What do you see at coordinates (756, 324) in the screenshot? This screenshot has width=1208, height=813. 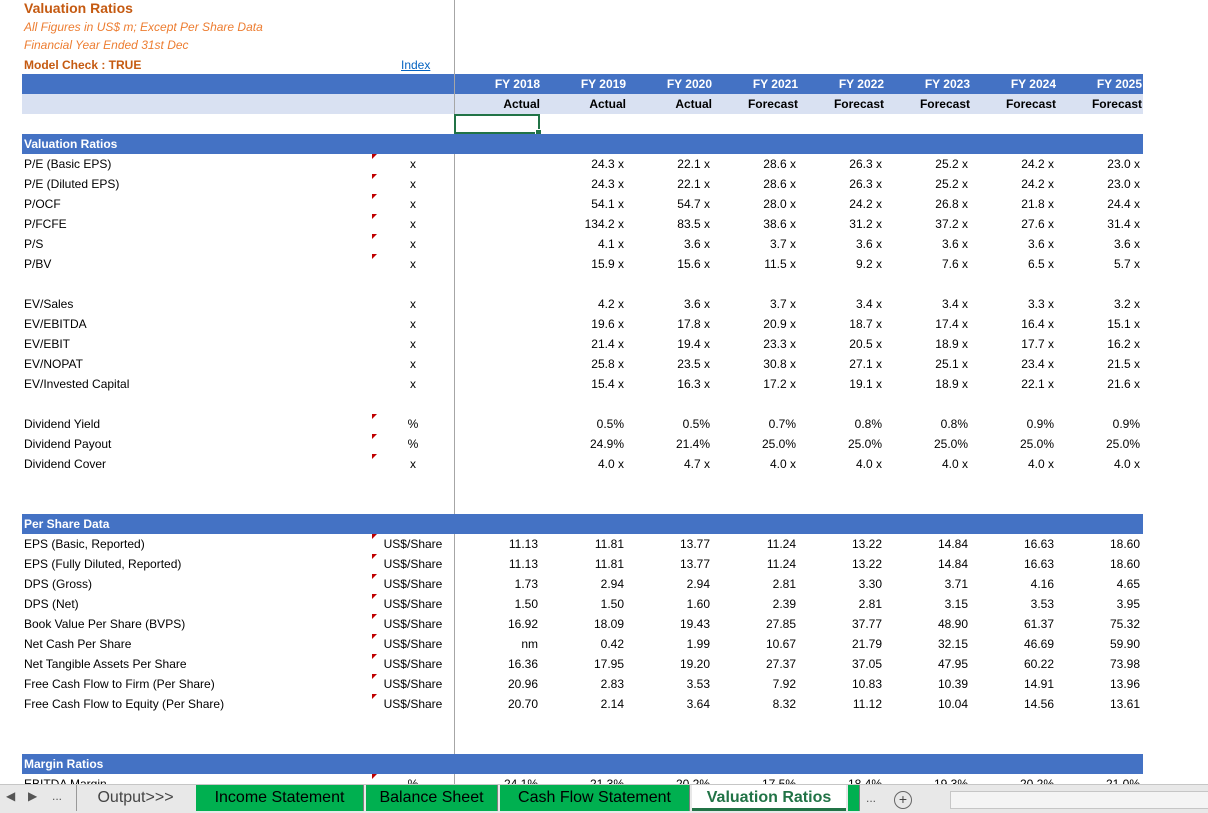 I see `value-cell: 20.9 x` at bounding box center [756, 324].